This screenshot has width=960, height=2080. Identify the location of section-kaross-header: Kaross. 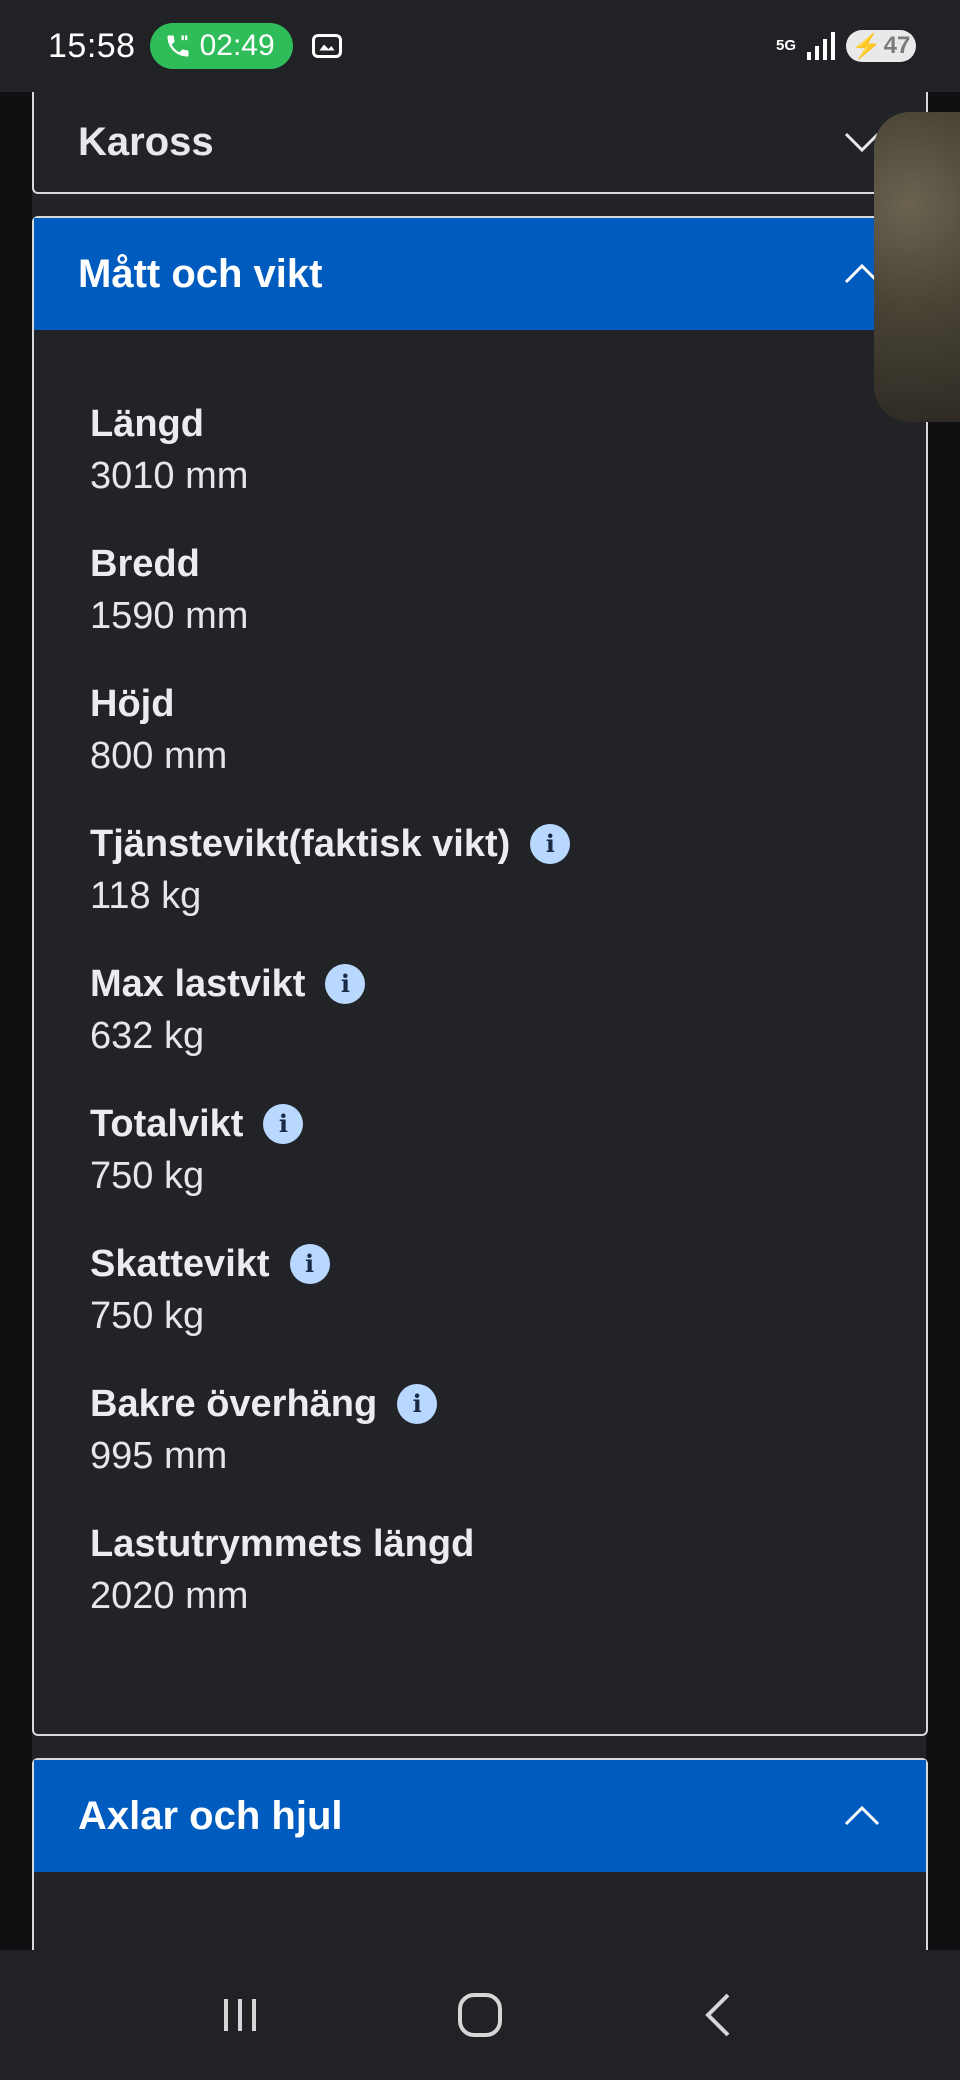
(480, 142).